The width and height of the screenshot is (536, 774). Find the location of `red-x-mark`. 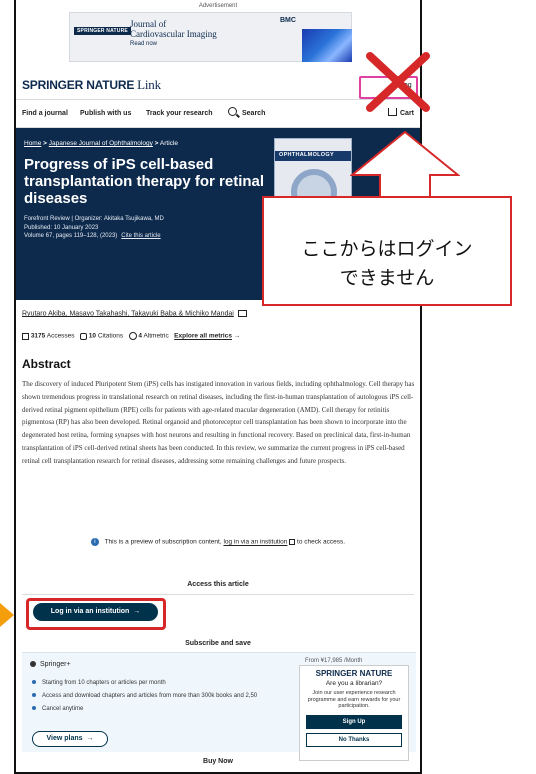

red-x-mark is located at coordinates (398, 82).